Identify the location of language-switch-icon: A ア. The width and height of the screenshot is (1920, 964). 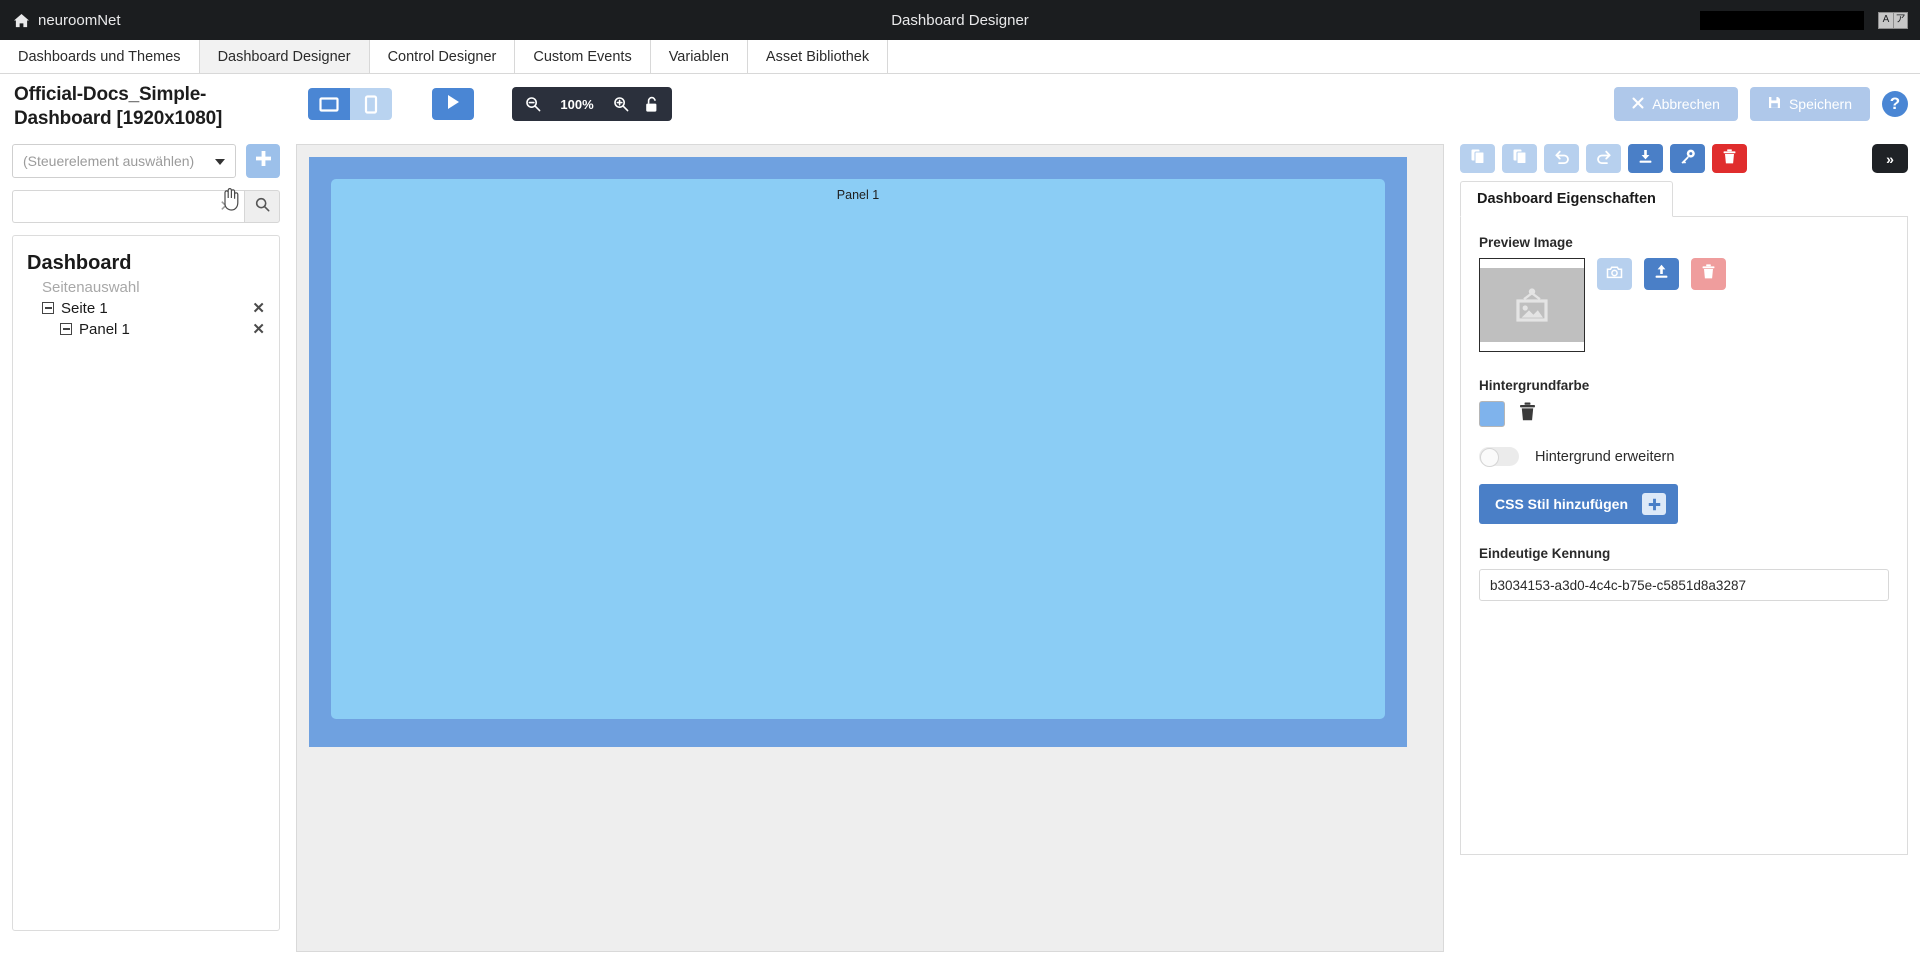
(1893, 20).